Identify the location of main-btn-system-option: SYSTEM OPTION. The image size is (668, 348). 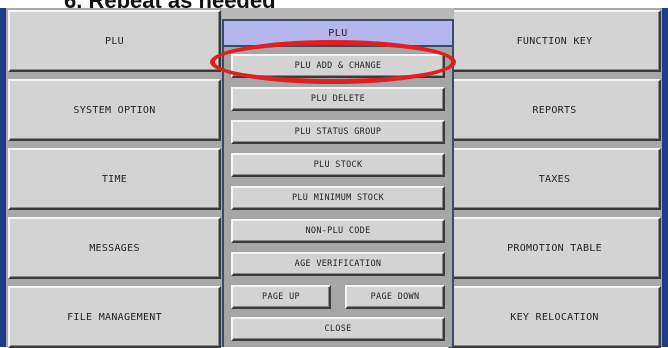
(114, 110).